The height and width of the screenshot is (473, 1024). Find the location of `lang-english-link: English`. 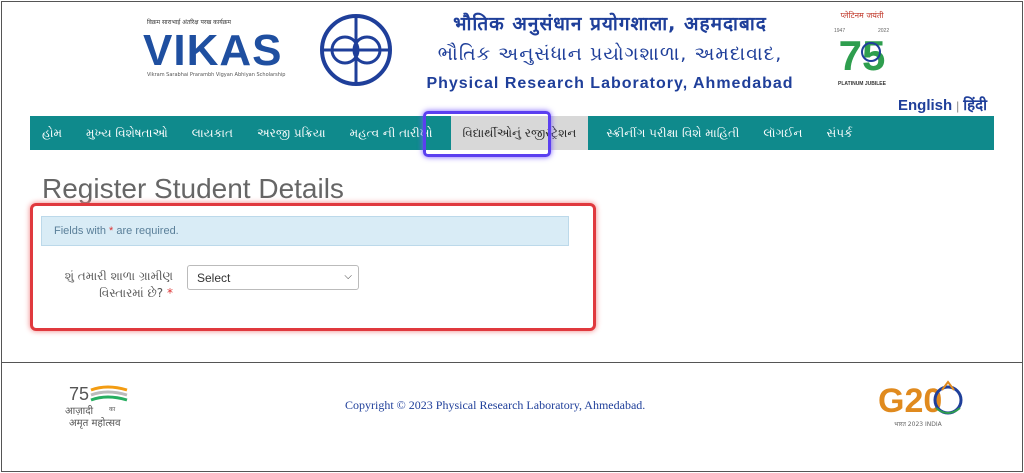

lang-english-link: English is located at coordinates (925, 105).